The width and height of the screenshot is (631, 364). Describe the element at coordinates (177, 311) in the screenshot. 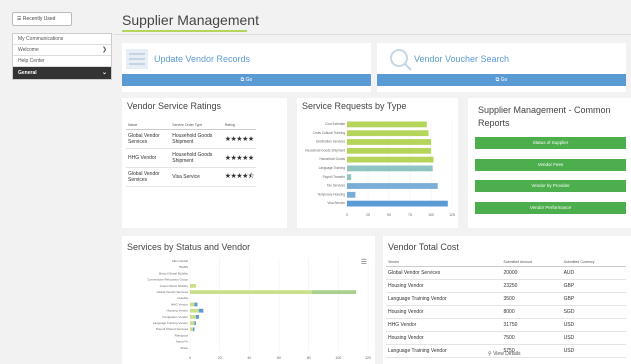

I see `category-label: Housing Vendor` at that location.